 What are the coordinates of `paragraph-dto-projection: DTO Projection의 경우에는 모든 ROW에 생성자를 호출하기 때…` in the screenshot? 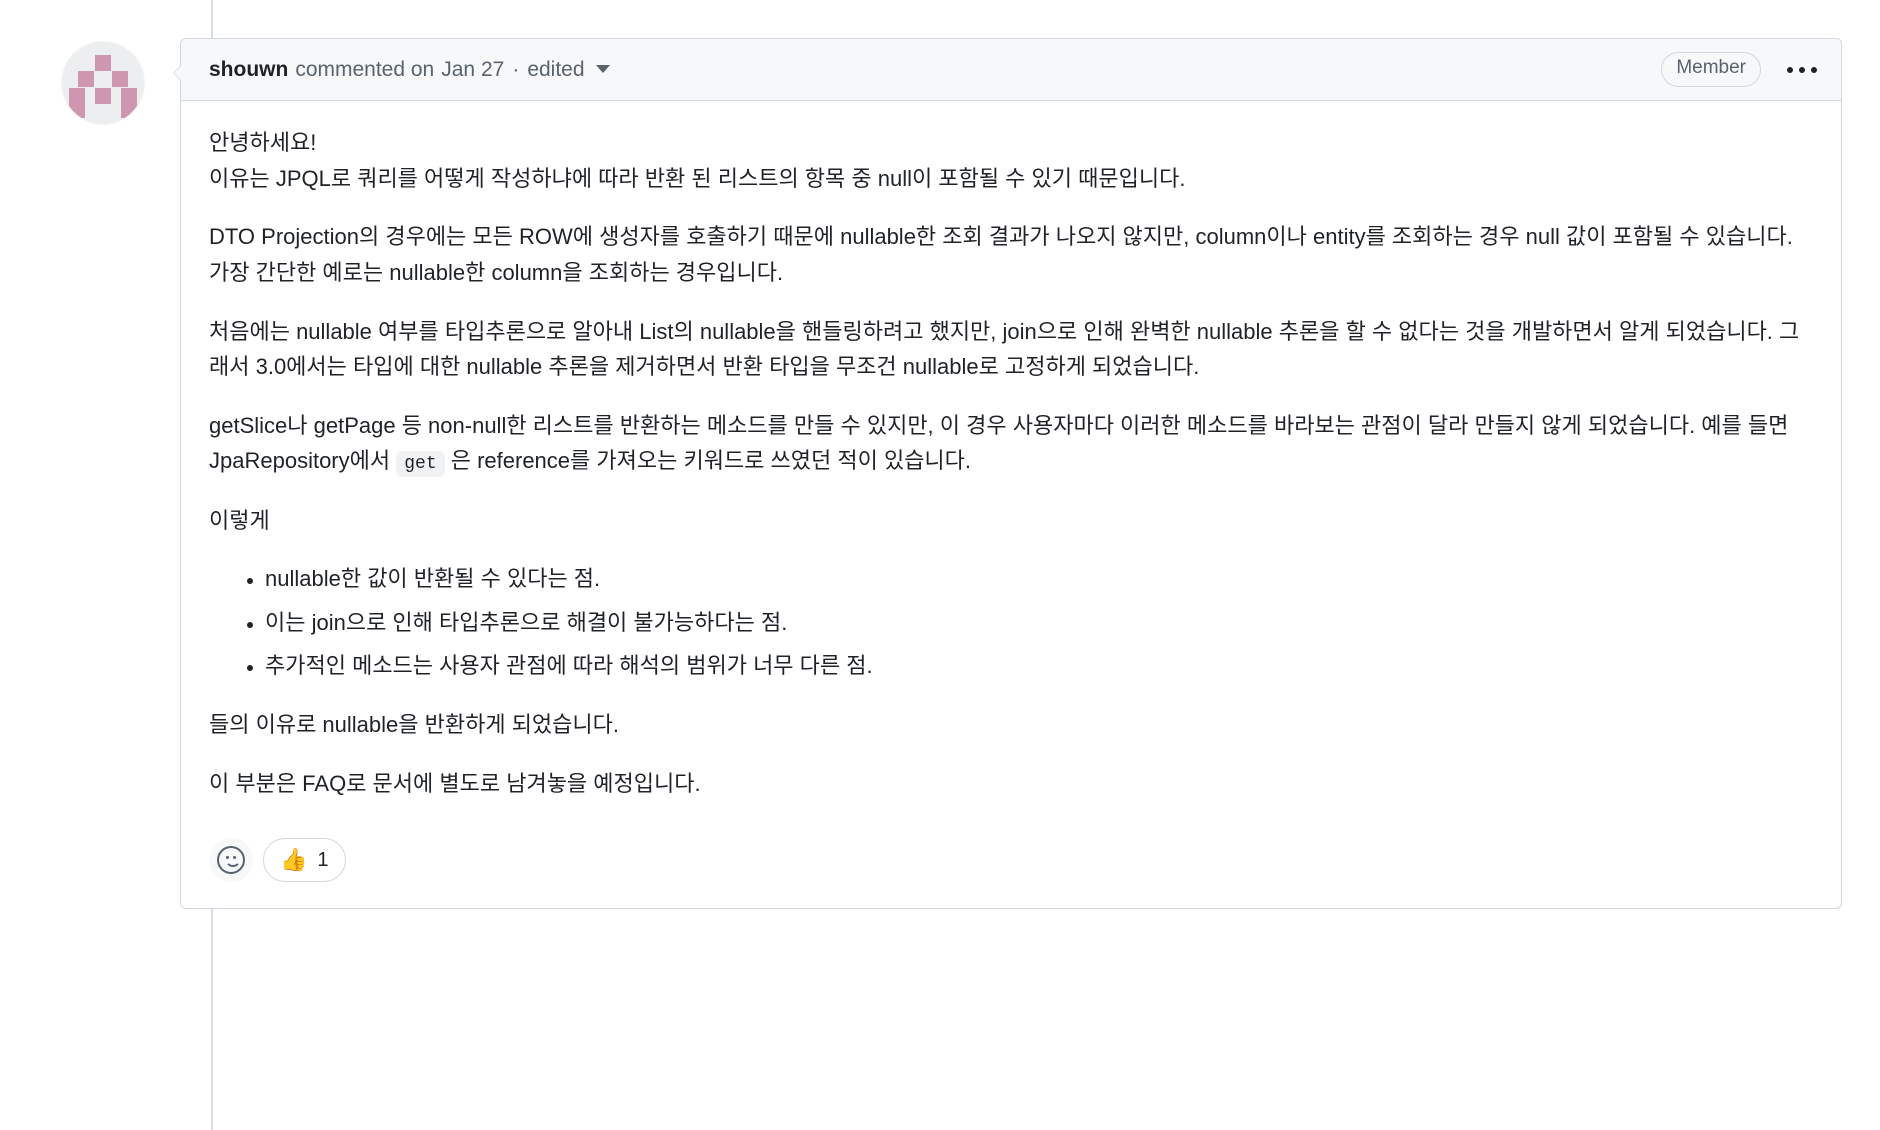 It's located at (1001, 254).